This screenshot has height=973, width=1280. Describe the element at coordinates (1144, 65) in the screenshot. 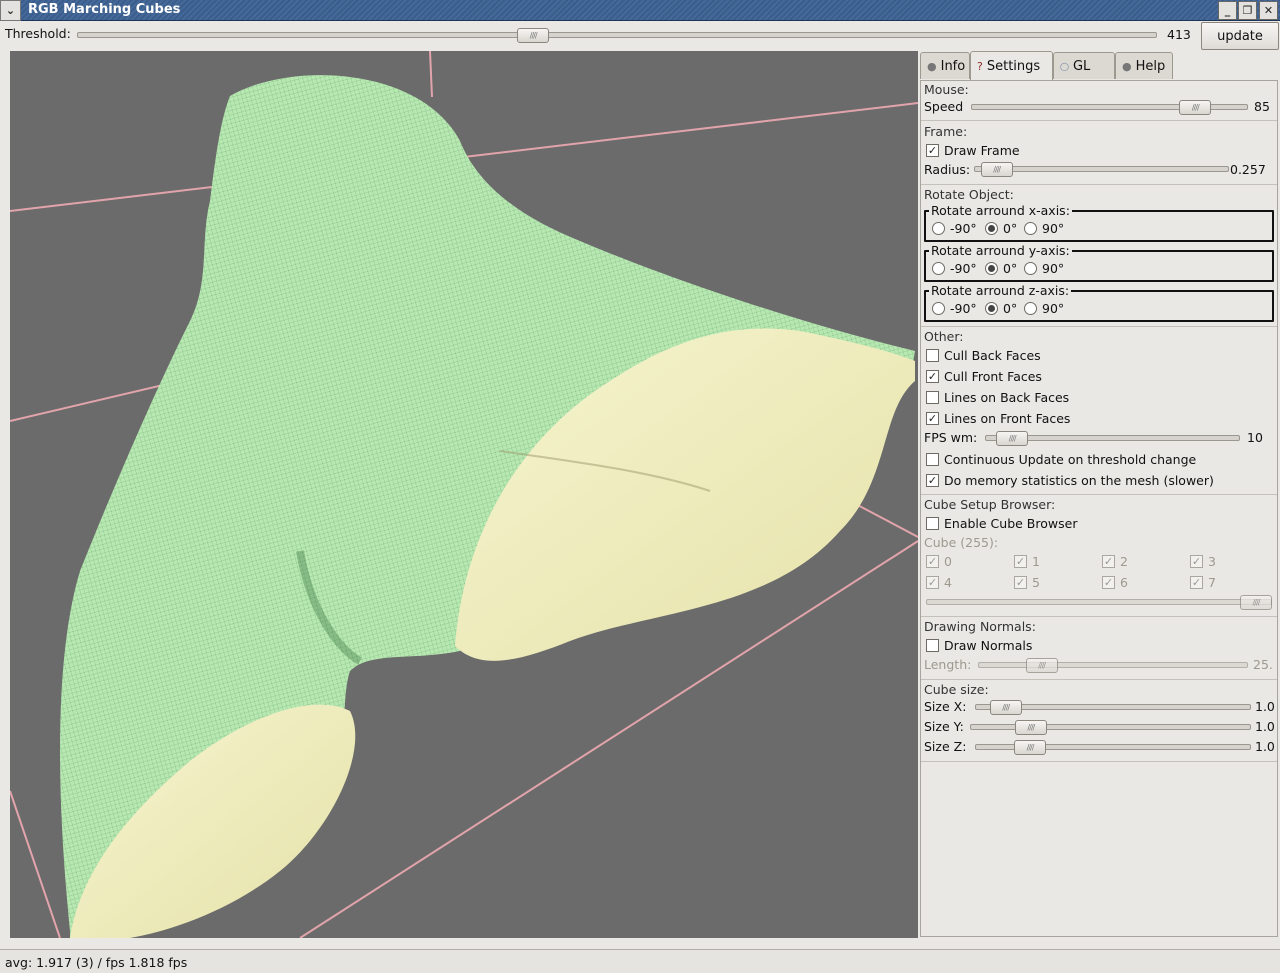

I see `tab-help: ● Help` at that location.